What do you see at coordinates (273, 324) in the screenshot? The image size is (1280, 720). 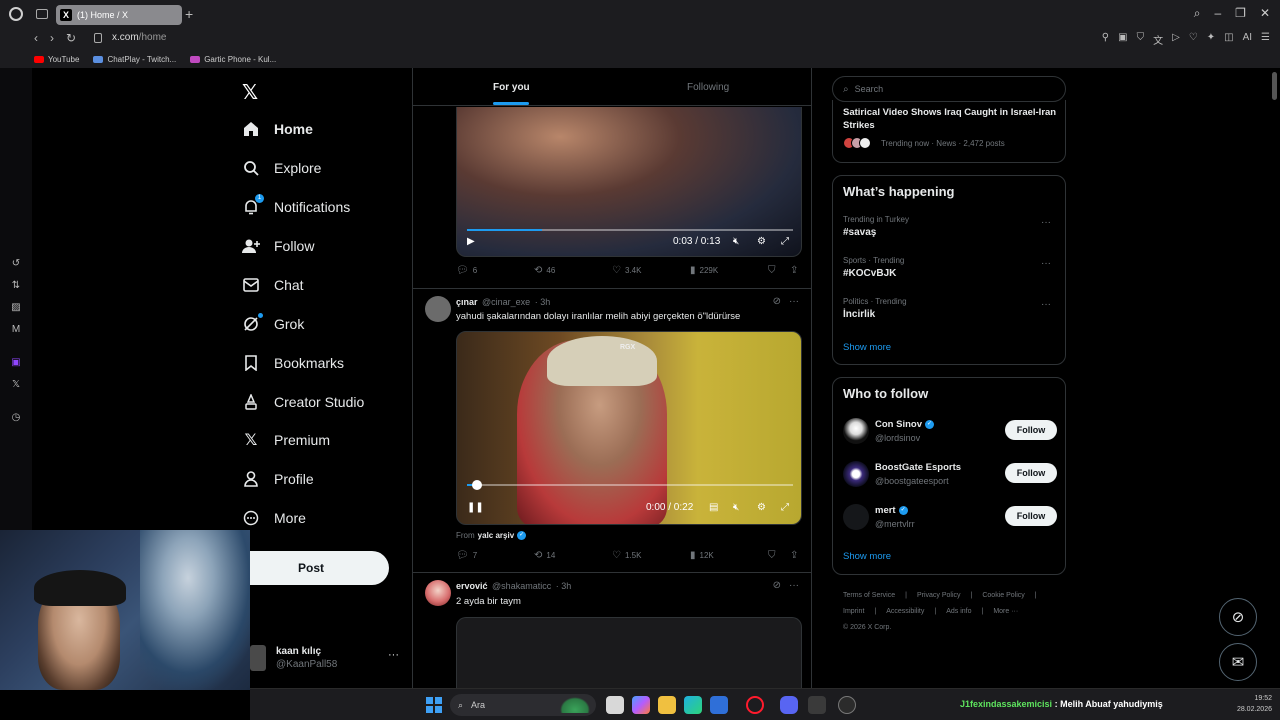 I see `nav-grok: Grok` at bounding box center [273, 324].